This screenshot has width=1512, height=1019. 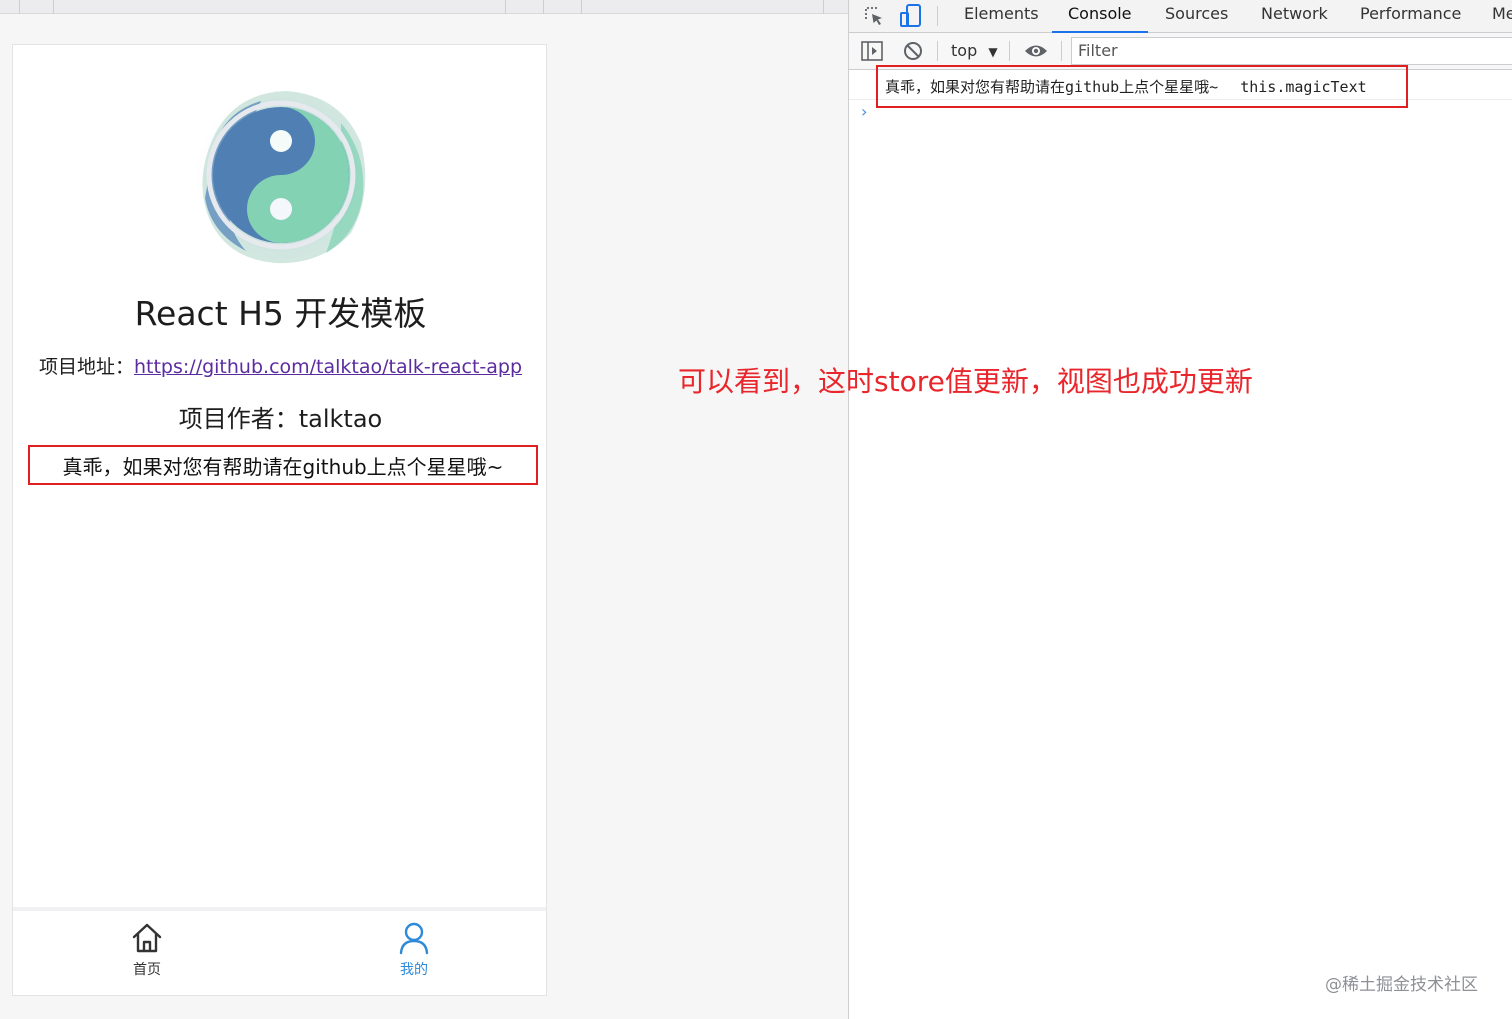 I want to click on tab-network: Network, so click(x=1294, y=16).